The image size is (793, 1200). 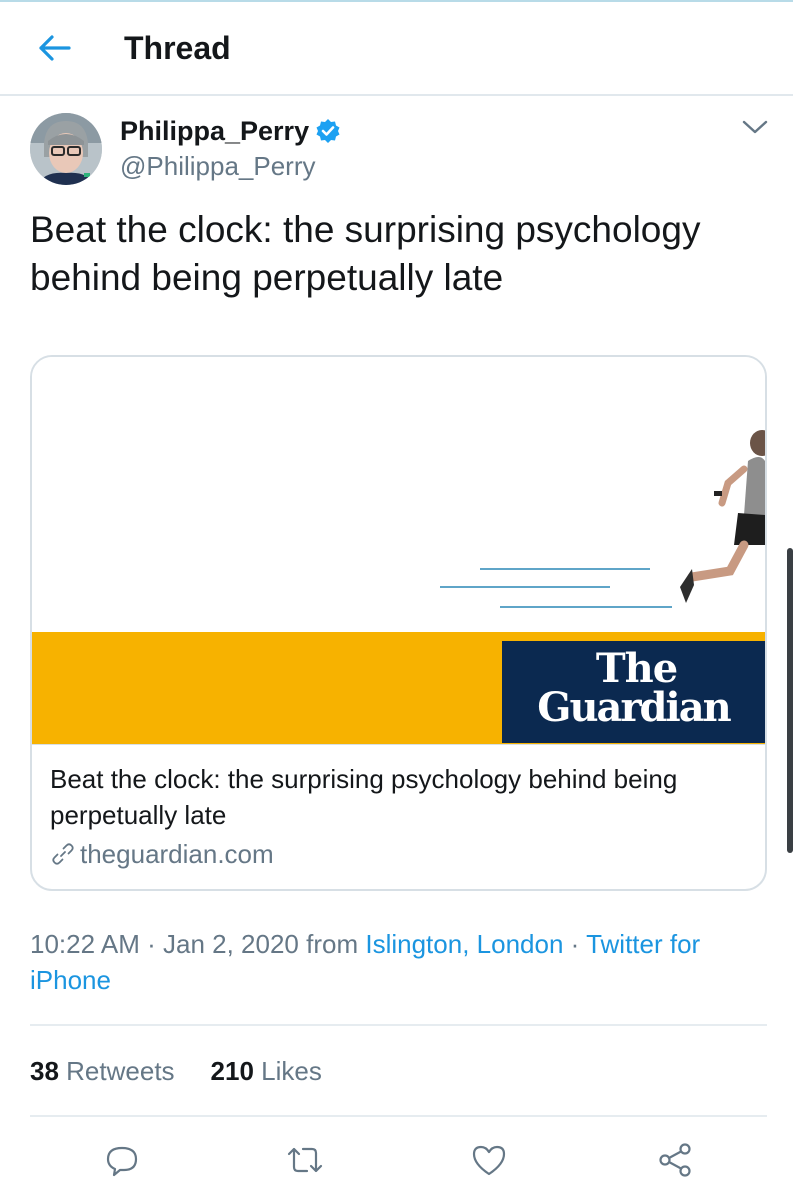 I want to click on retweets-label: Retweets, so click(x=120, y=1071).